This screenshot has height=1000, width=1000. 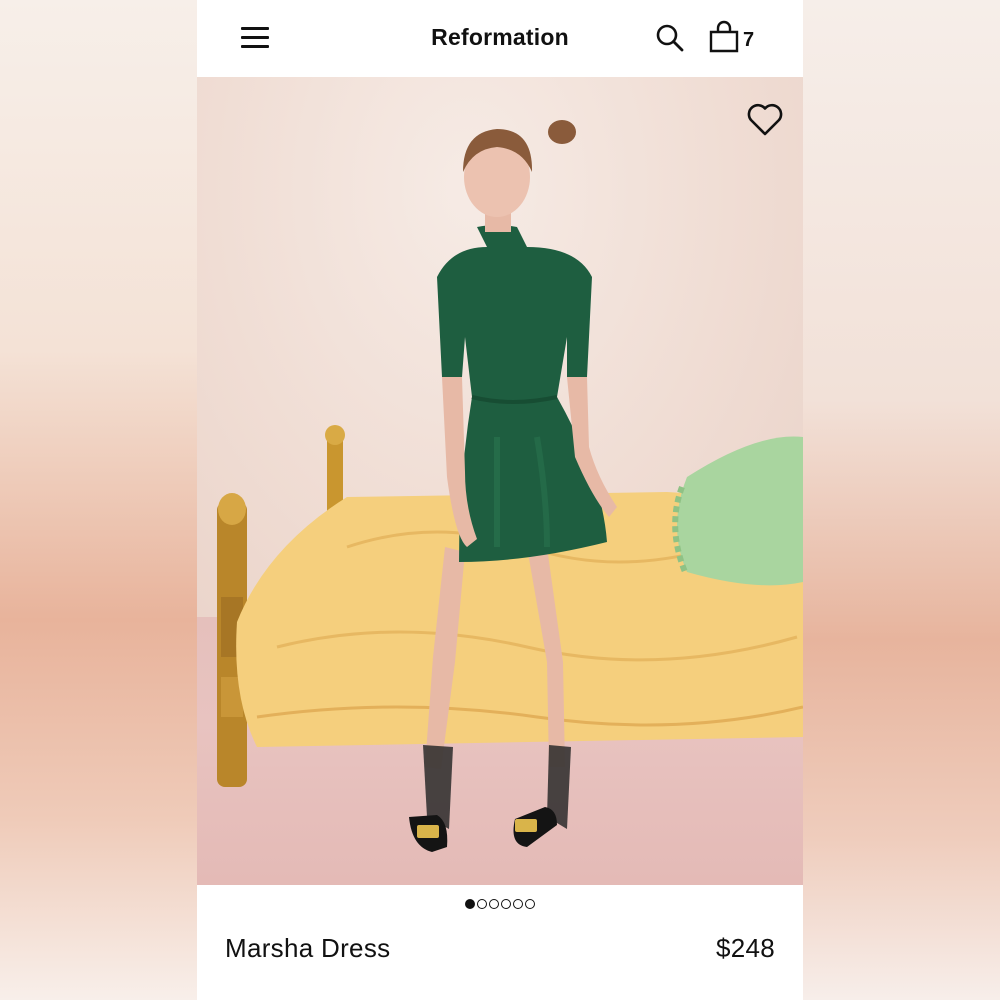 What do you see at coordinates (724, 36) in the screenshot?
I see `shopping-bag-icon` at bounding box center [724, 36].